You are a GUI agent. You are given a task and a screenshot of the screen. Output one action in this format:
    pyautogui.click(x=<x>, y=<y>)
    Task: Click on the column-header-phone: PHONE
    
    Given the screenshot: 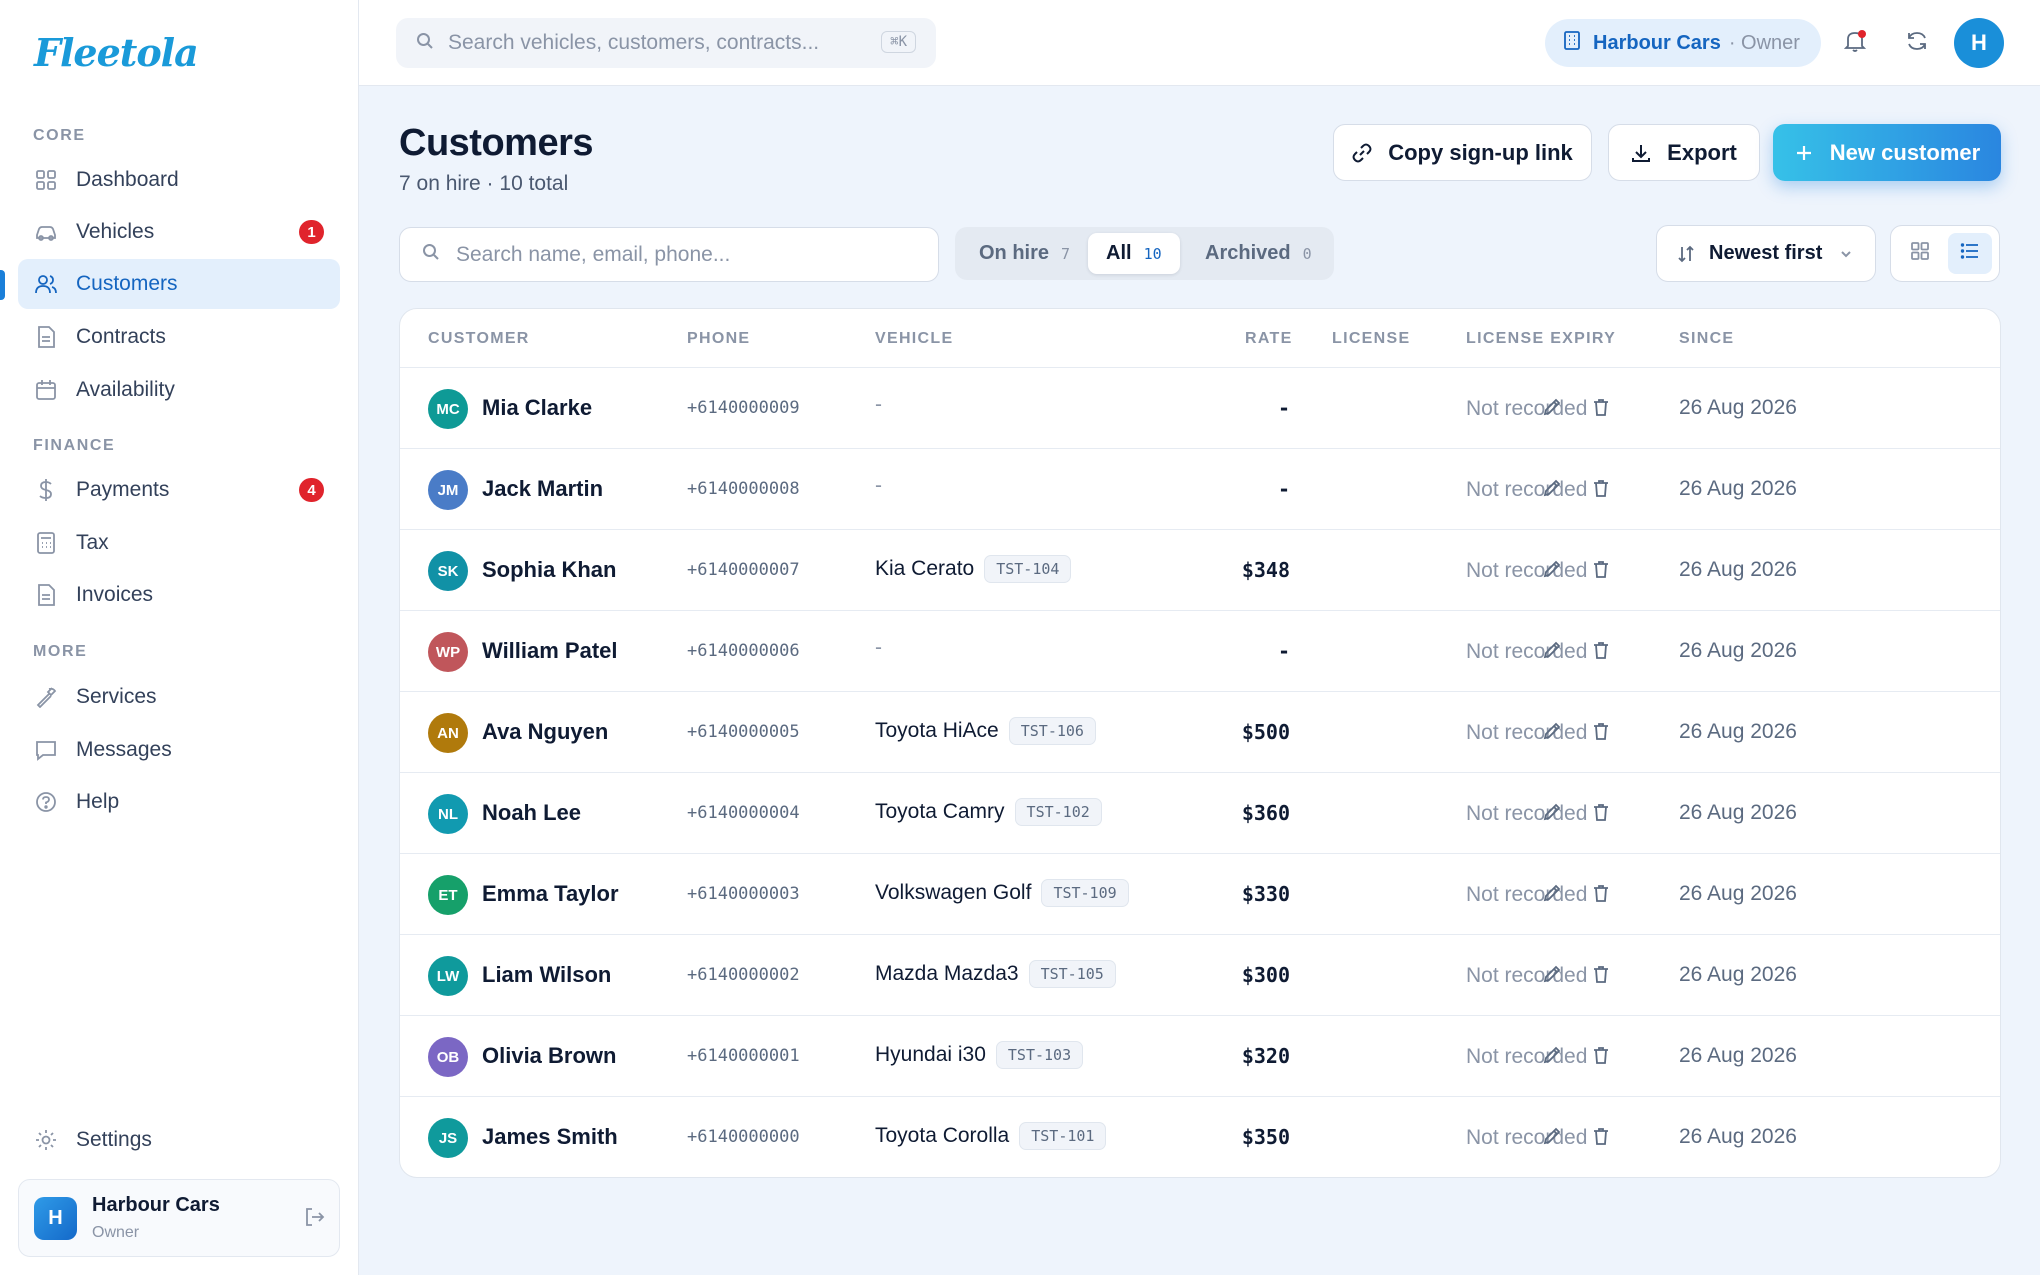 What is the action you would take?
    pyautogui.click(x=718, y=339)
    